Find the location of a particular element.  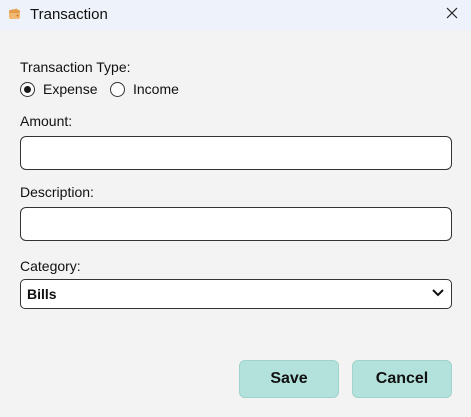

description-input is located at coordinates (236, 224).